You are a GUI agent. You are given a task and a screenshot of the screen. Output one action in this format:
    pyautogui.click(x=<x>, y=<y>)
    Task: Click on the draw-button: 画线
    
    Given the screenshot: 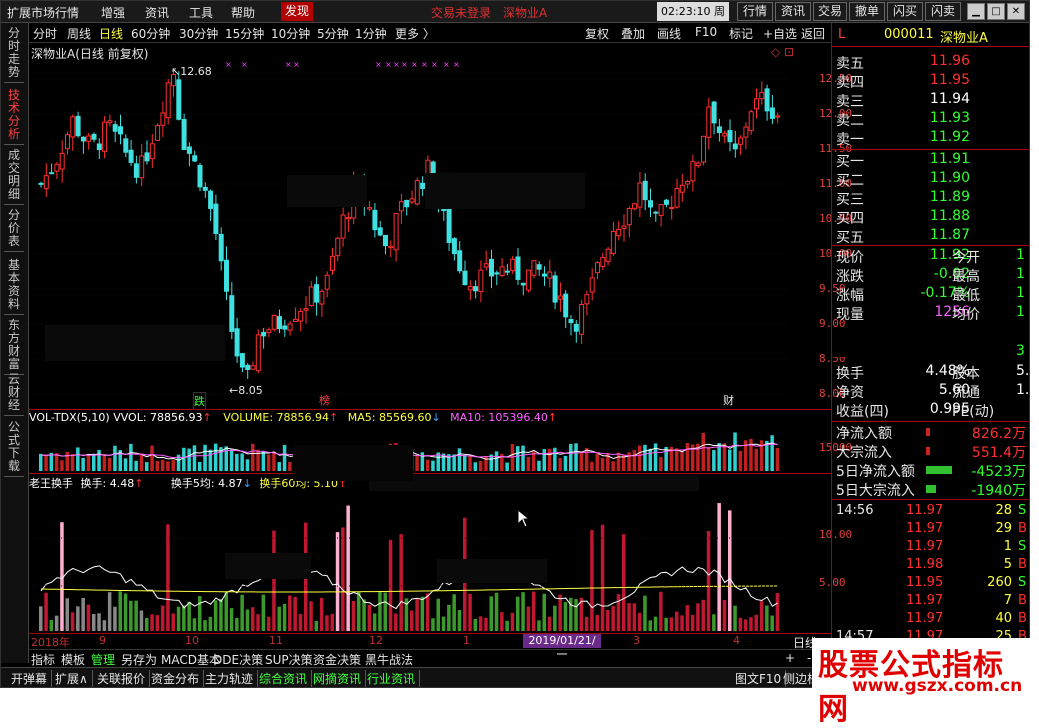 What is the action you would take?
    pyautogui.click(x=669, y=33)
    